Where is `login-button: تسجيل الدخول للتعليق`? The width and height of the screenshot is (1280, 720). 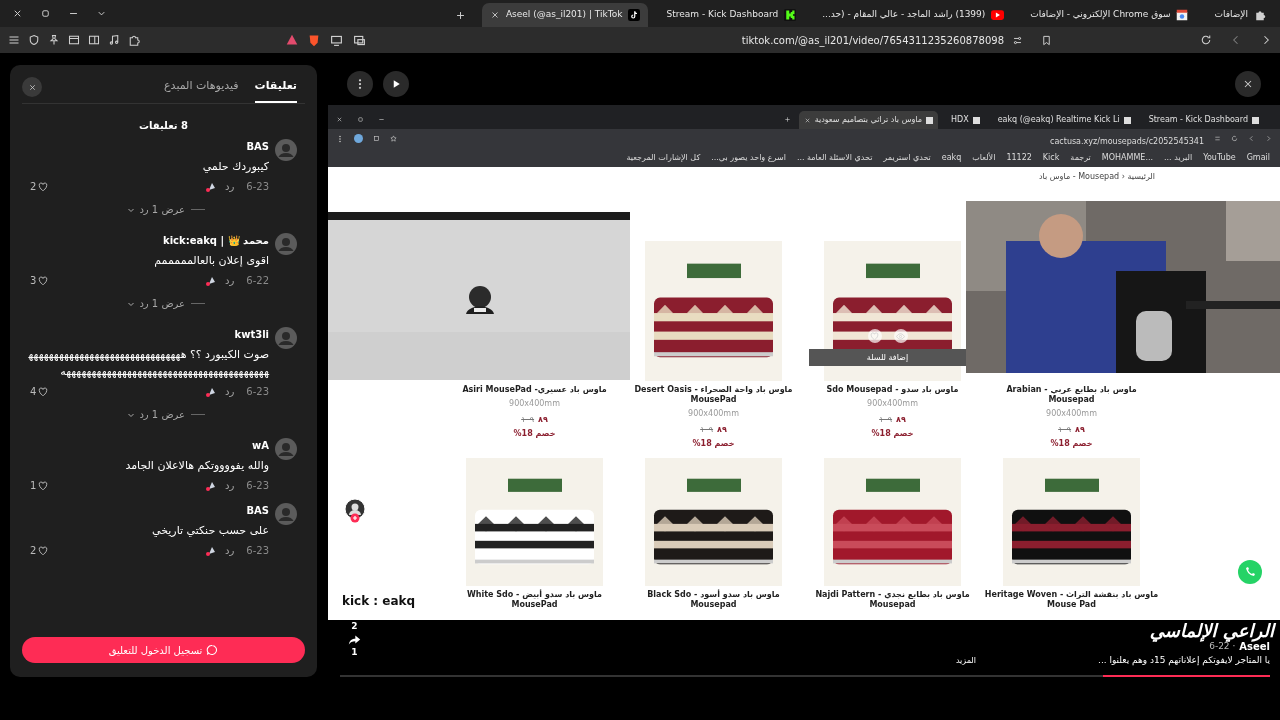
login-button: تسجيل الدخول للتعليق is located at coordinates (163, 650).